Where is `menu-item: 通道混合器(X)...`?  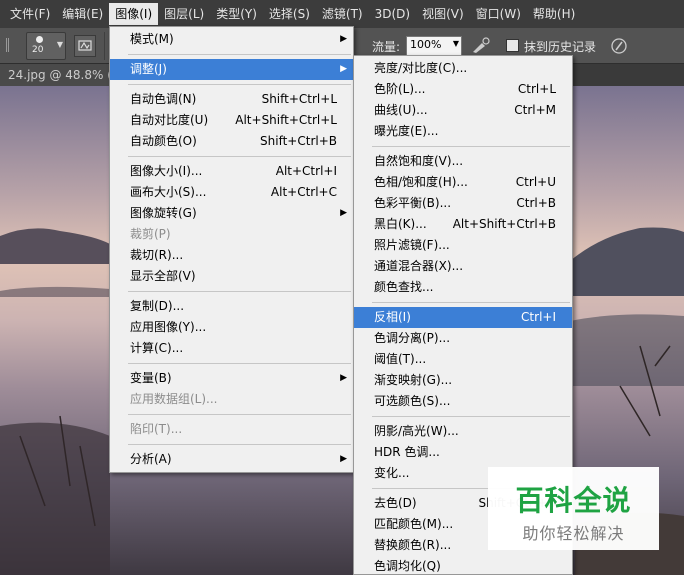
menu-item: 通道混合器(X)... is located at coordinates (463, 266).